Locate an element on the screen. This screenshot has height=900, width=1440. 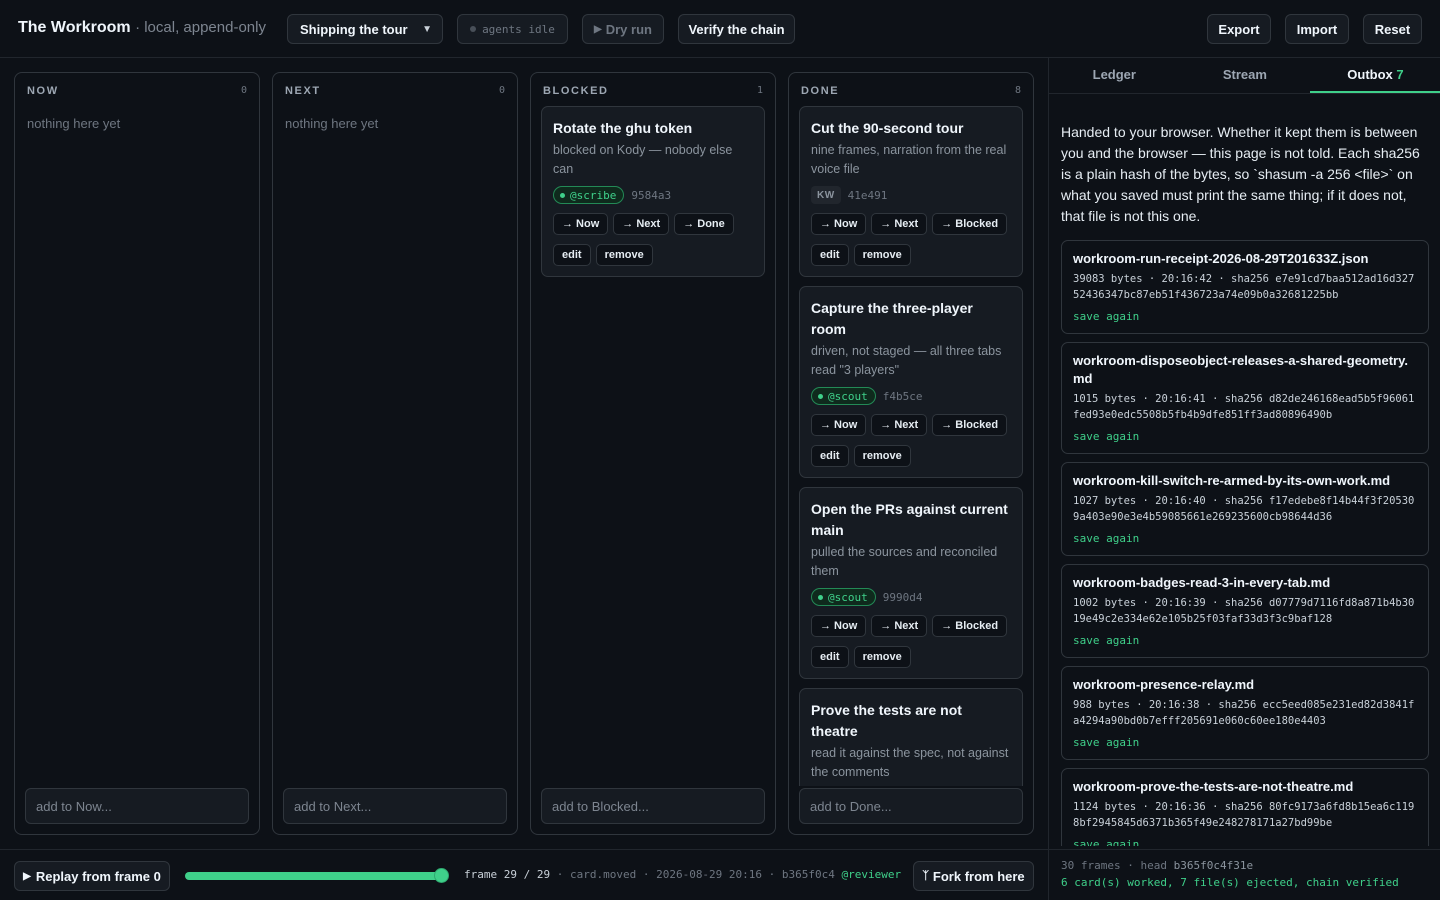
event-time: 2026-08-29 20:16 is located at coordinates (709, 874).